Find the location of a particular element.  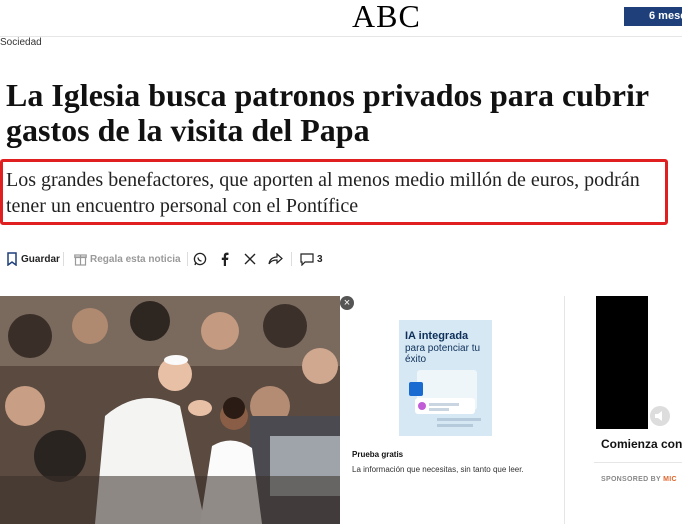

x-icon is located at coordinates (250, 259).